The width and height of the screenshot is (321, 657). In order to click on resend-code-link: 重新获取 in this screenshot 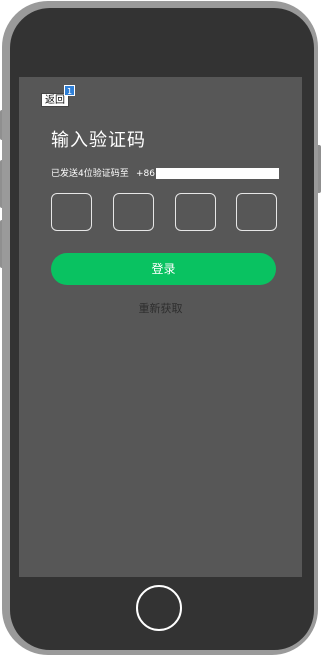, I will do `click(160, 309)`.